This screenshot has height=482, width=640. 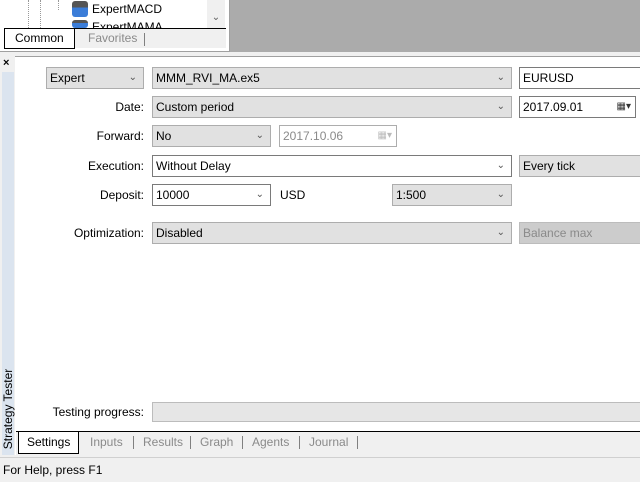 What do you see at coordinates (579, 166) in the screenshot?
I see `tick-mode-select: Every tick` at bounding box center [579, 166].